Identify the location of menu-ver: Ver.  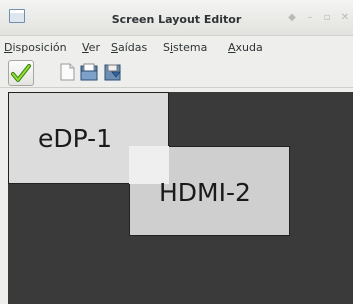
(91, 47).